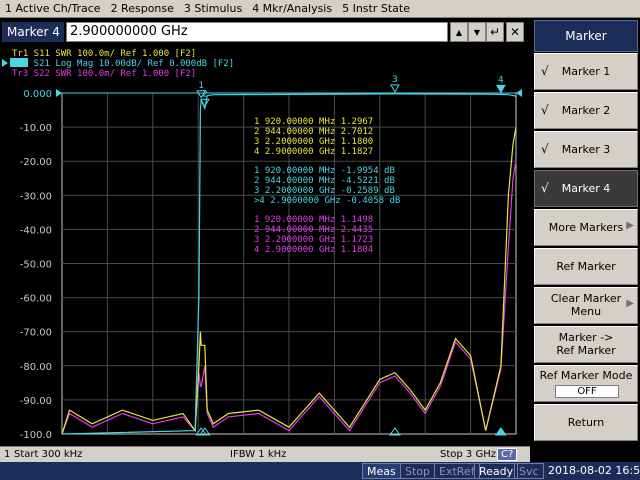 The image size is (640, 480). I want to click on marker-table-row: 3 2.2000000 GHz -0.2589 dB, so click(324, 191).